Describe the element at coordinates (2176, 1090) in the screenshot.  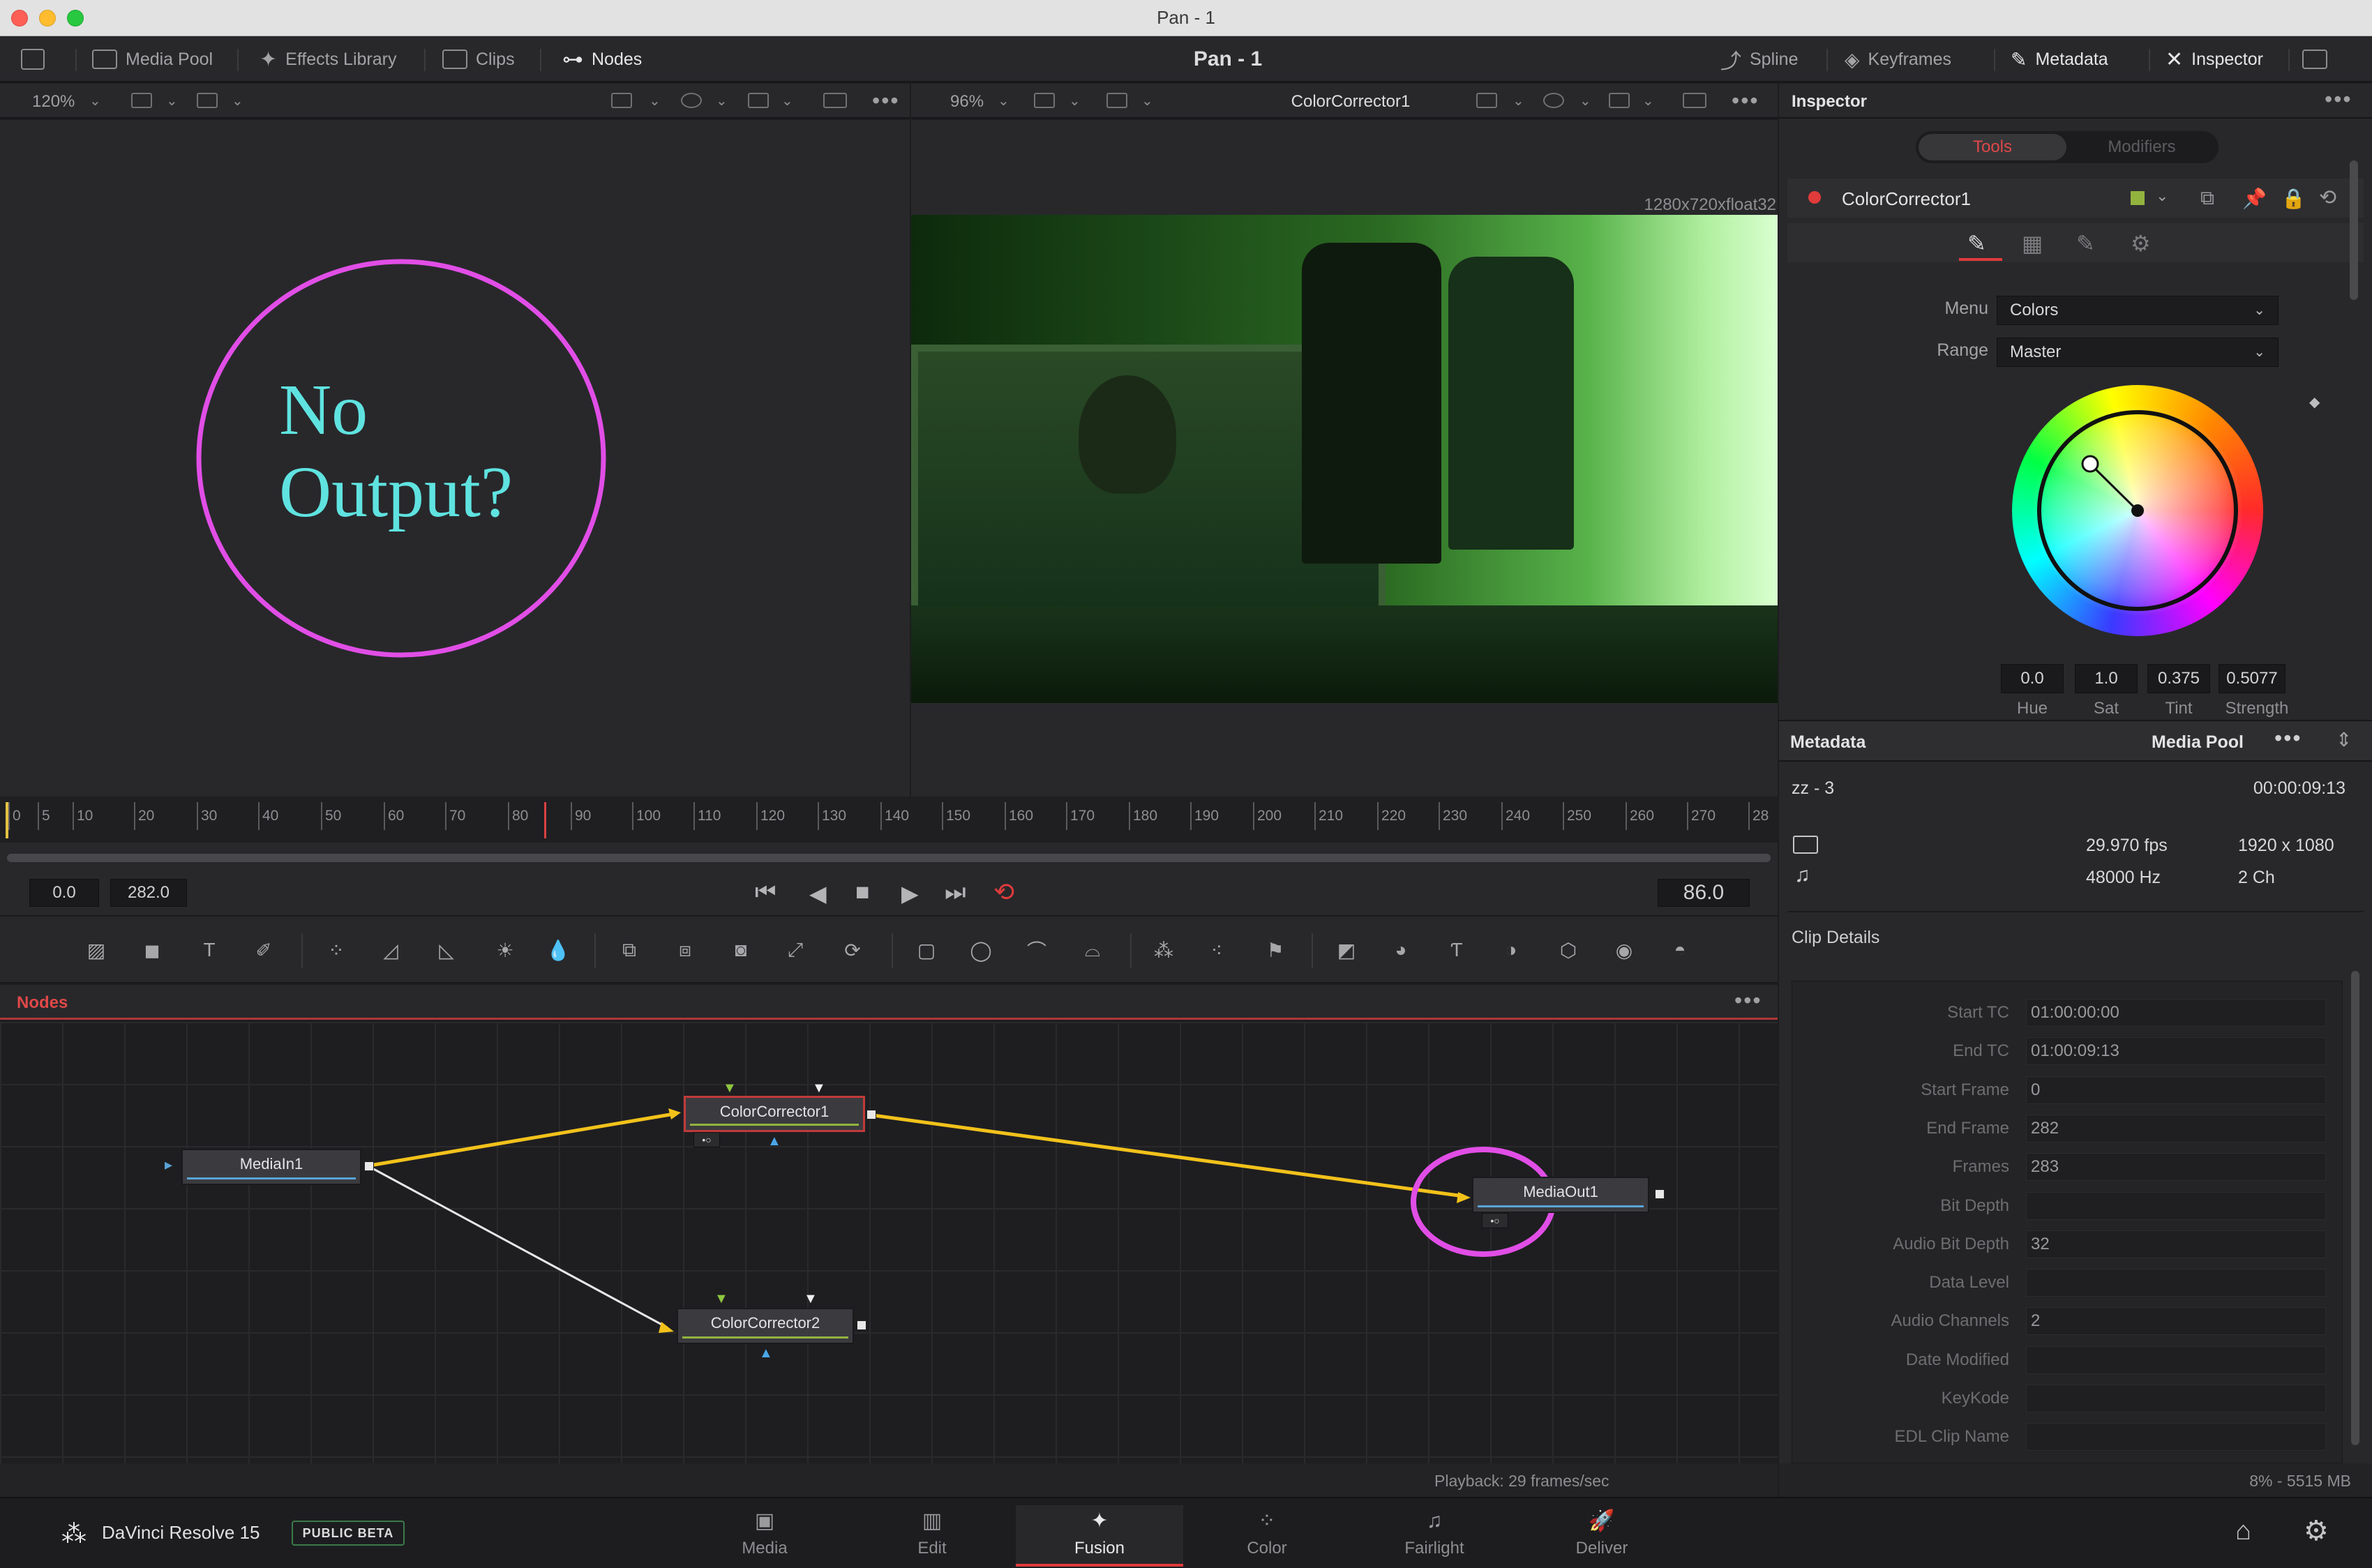
I see `clip-detail-value-field: 0` at that location.